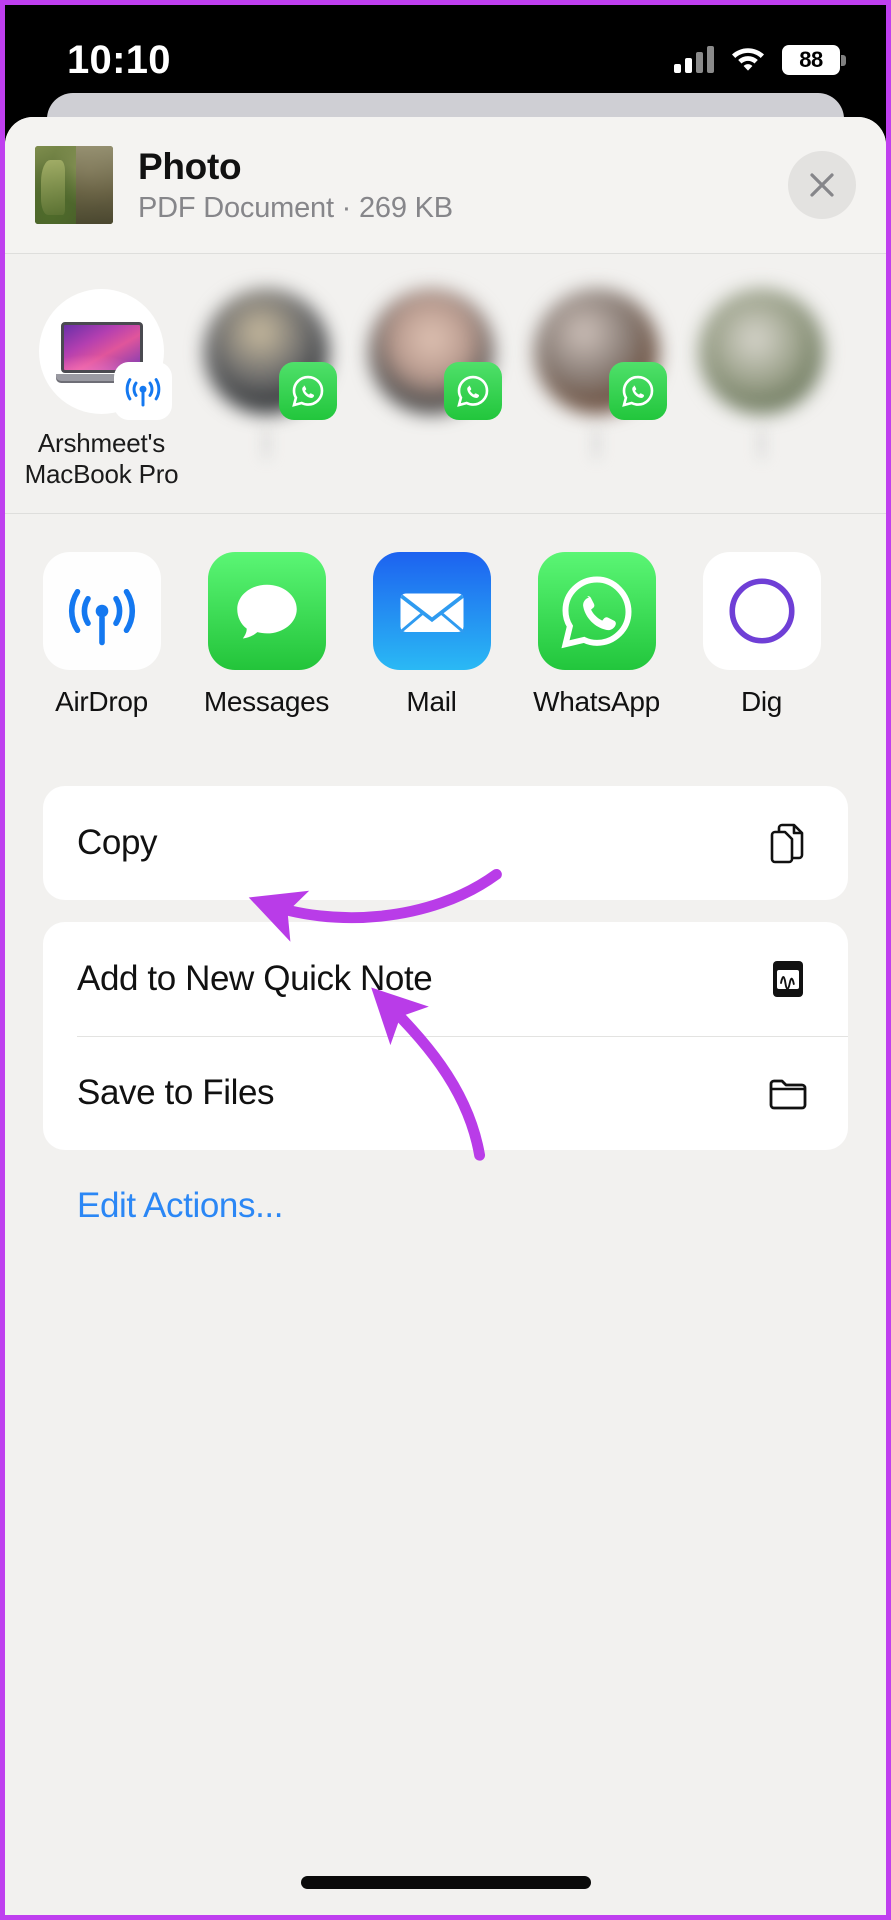  Describe the element at coordinates (788, 979) in the screenshot. I see `quick-note-icon` at that location.